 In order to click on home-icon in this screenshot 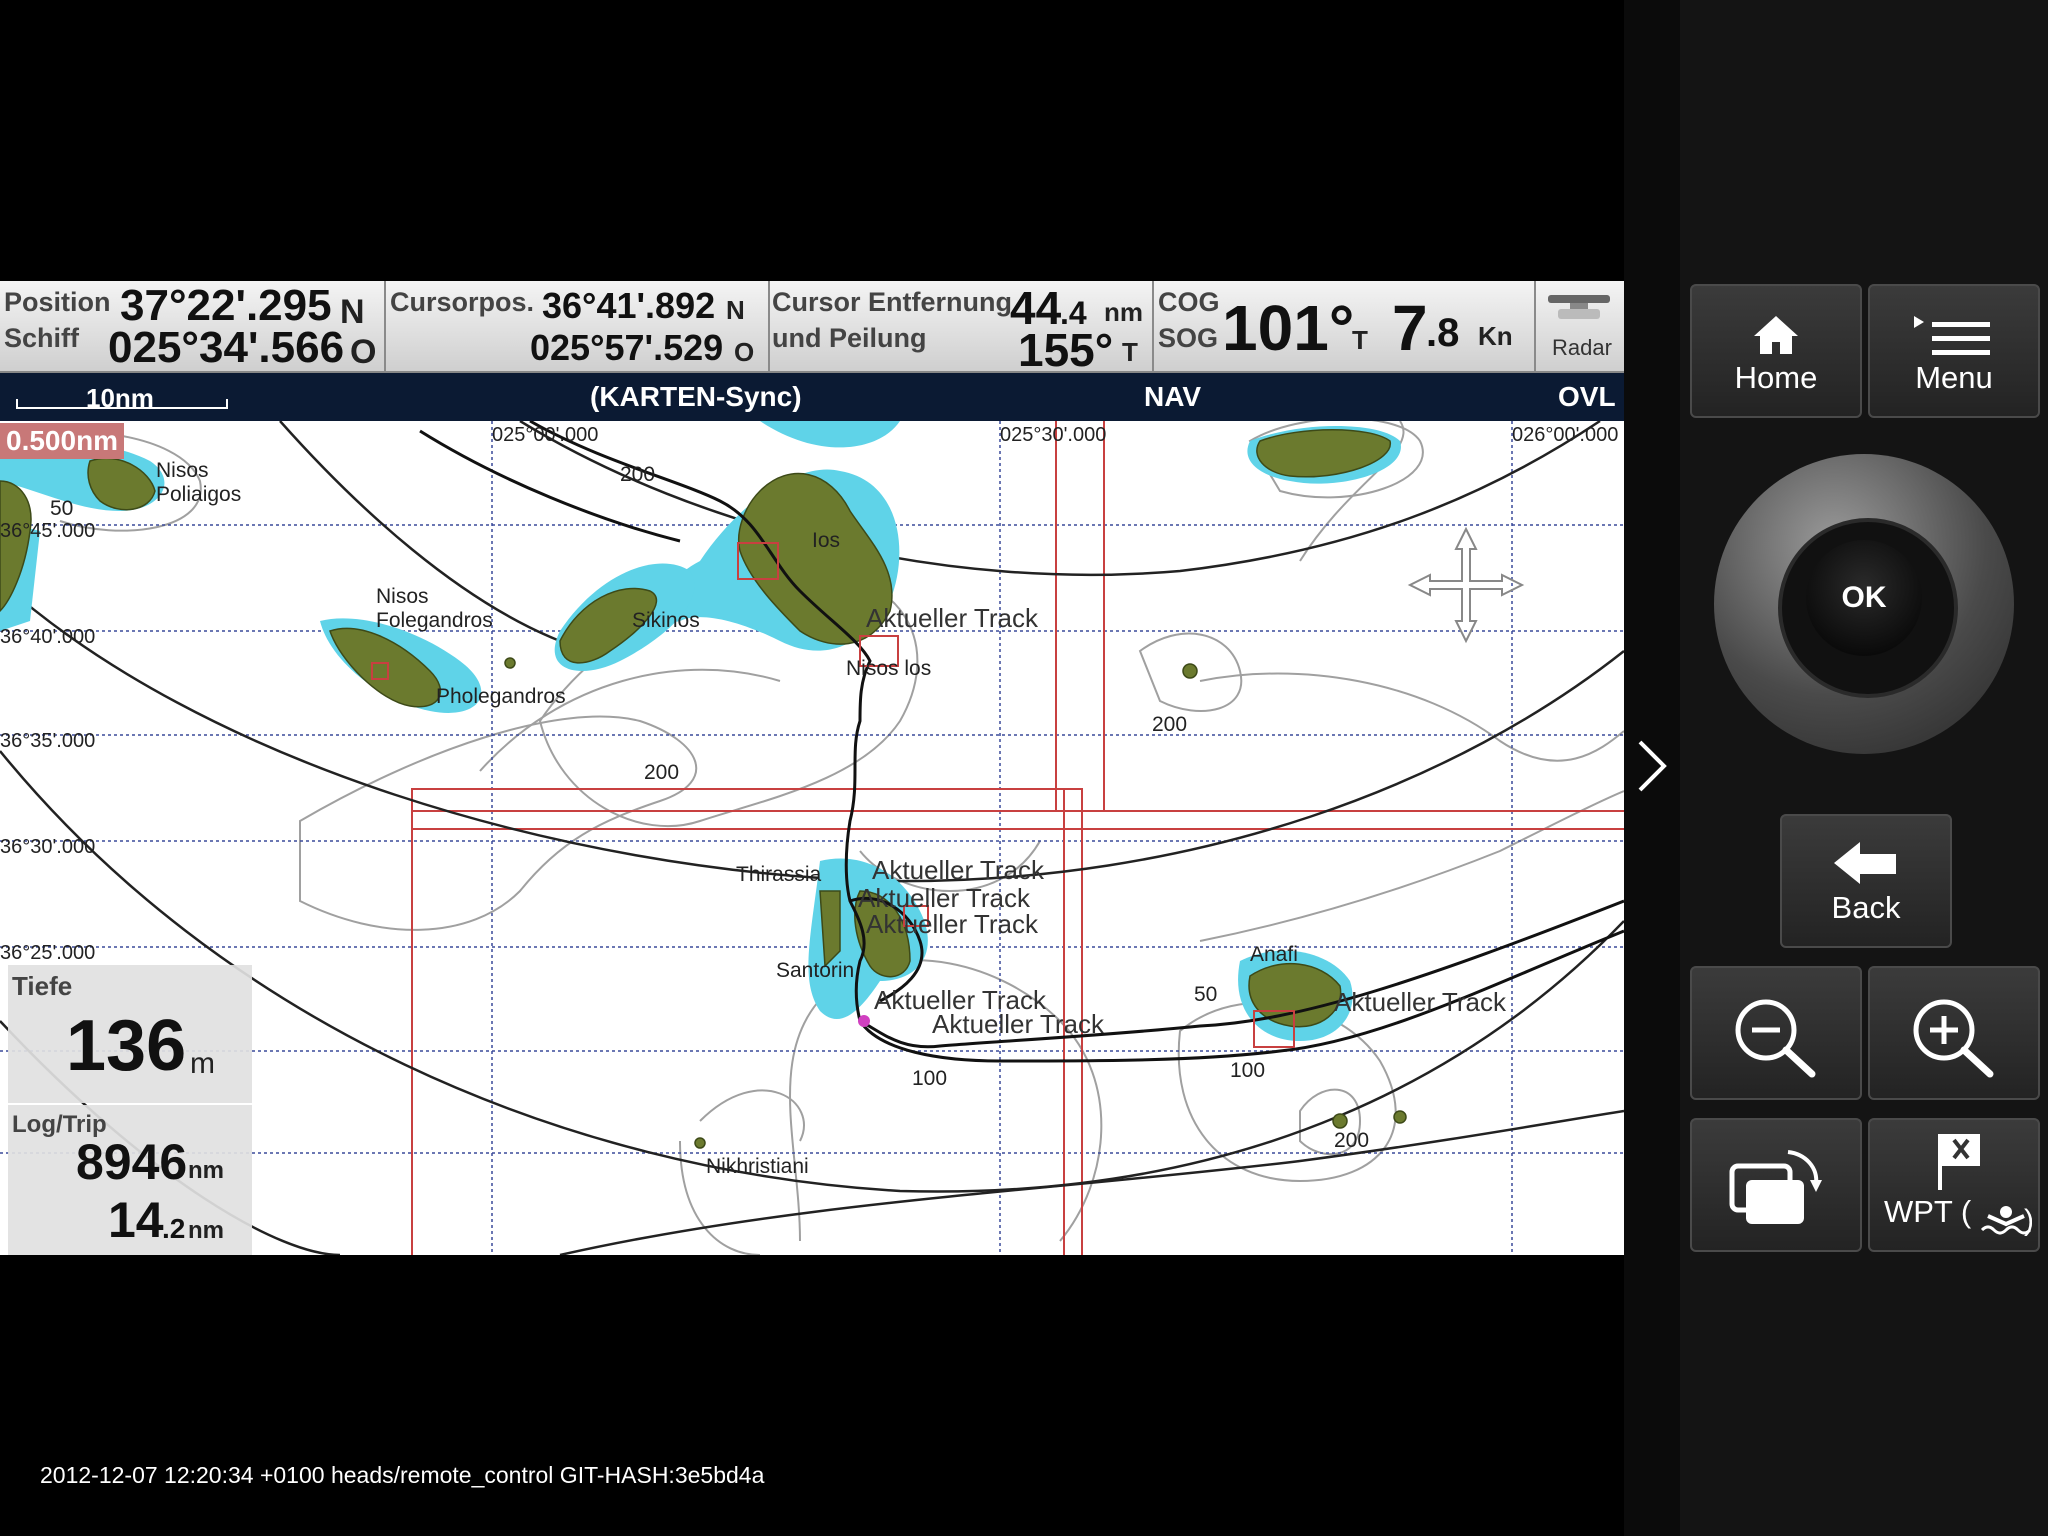, I will do `click(1776, 335)`.